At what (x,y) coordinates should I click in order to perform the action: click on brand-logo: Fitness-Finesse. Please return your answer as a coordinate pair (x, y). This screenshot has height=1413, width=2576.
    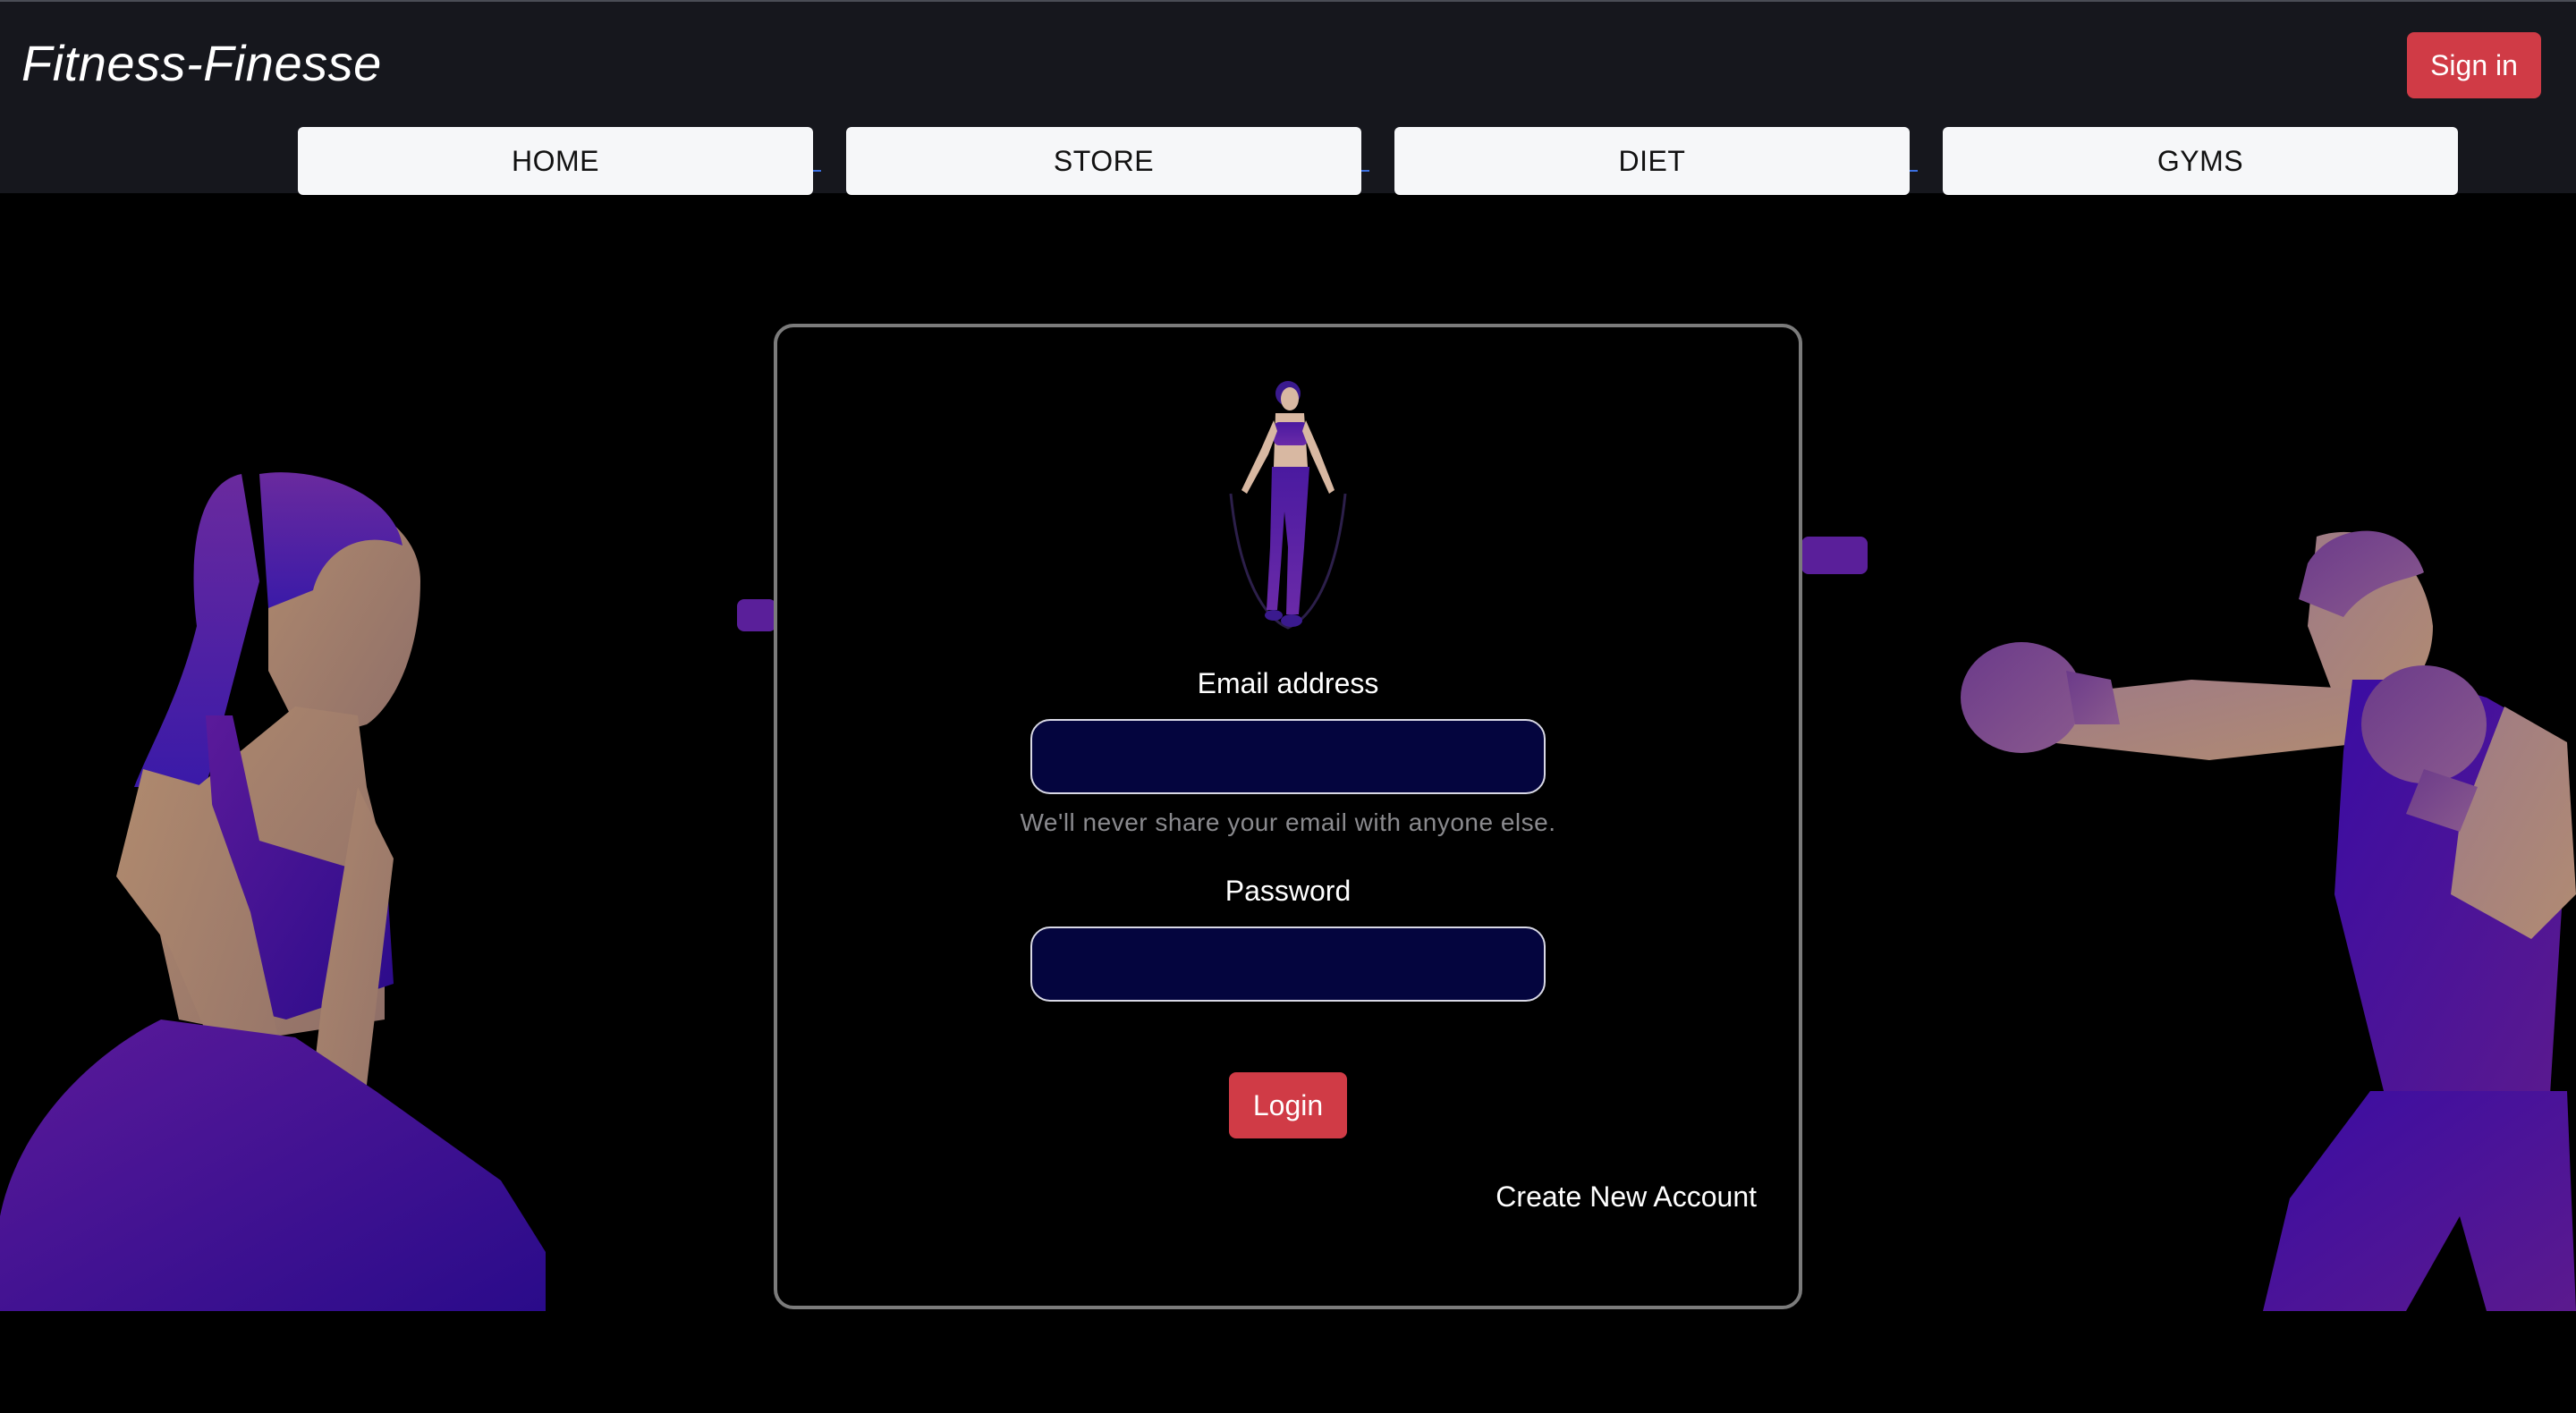
    Looking at the image, I should click on (201, 63).